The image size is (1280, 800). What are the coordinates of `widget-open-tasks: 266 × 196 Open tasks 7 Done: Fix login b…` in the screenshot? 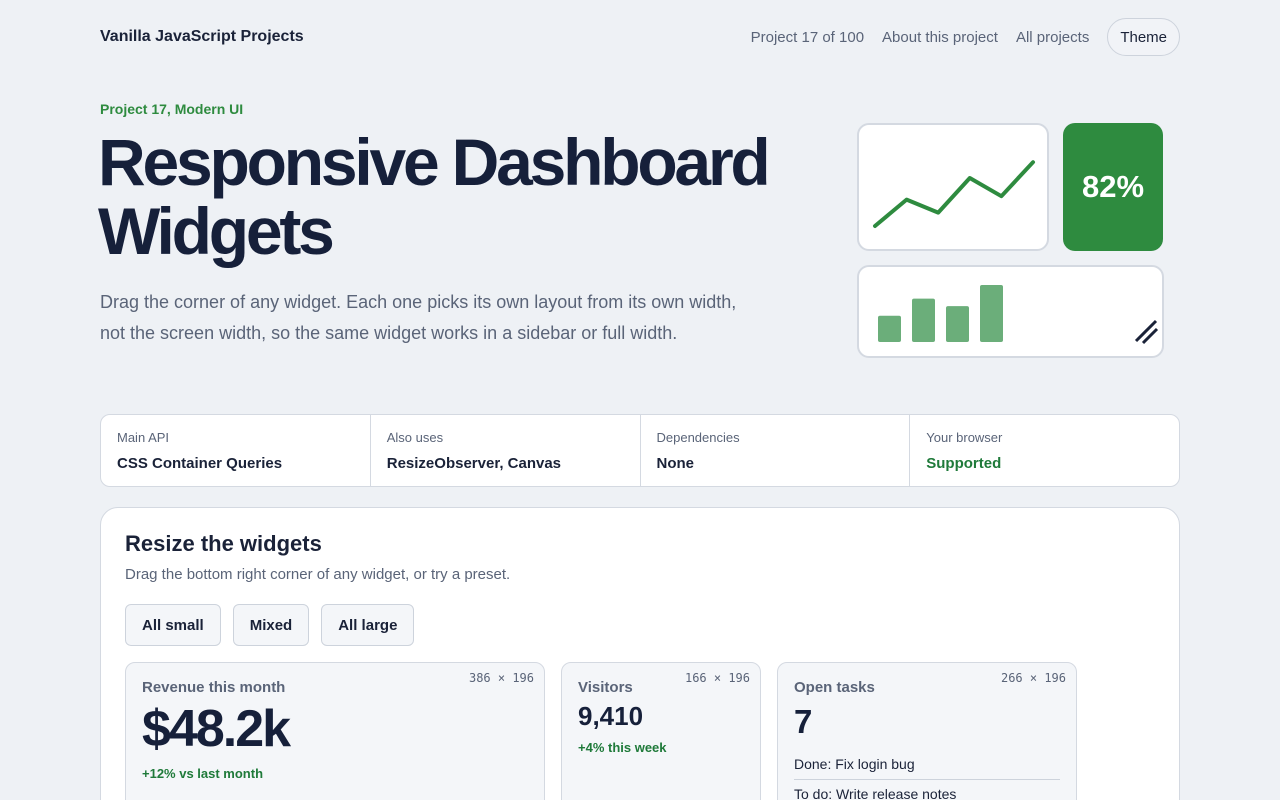 It's located at (927, 731).